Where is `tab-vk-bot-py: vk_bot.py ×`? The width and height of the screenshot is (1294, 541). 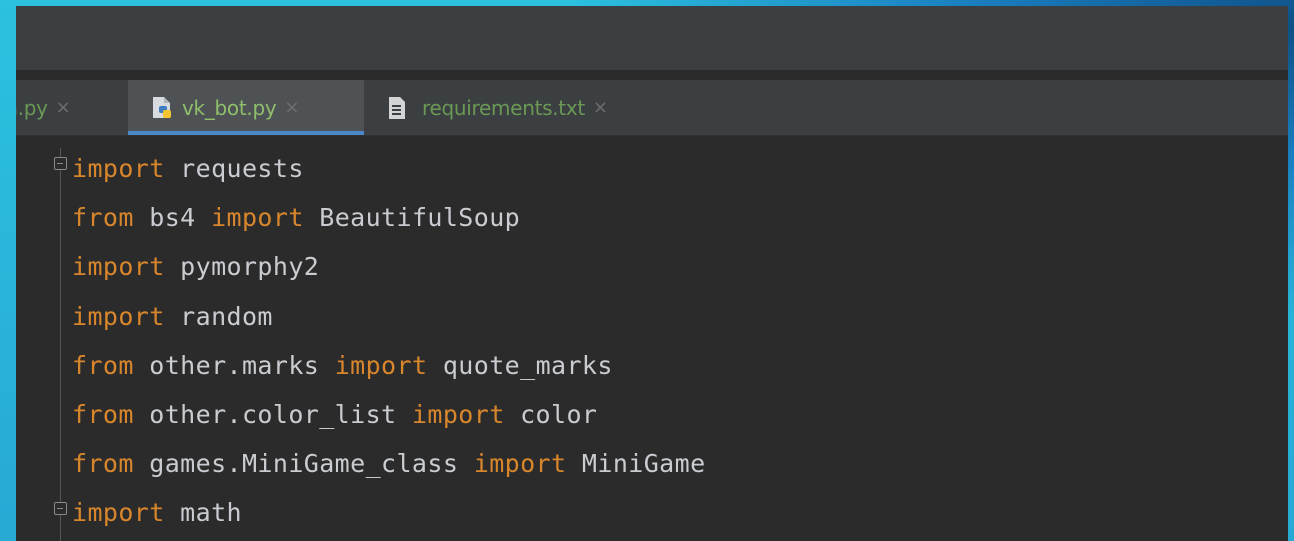 tab-vk-bot-py: vk_bot.py × is located at coordinates (246, 107).